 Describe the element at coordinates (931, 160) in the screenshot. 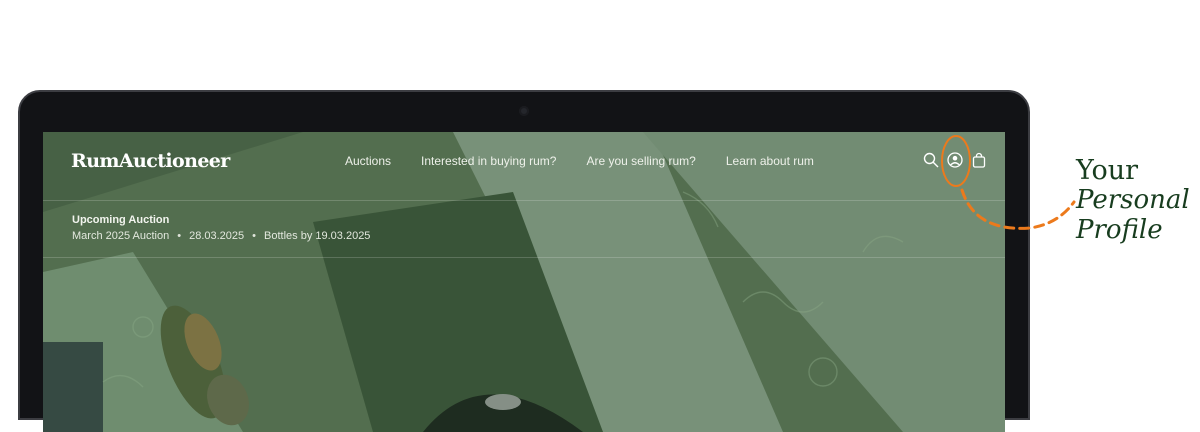

I see `search-icon` at that location.